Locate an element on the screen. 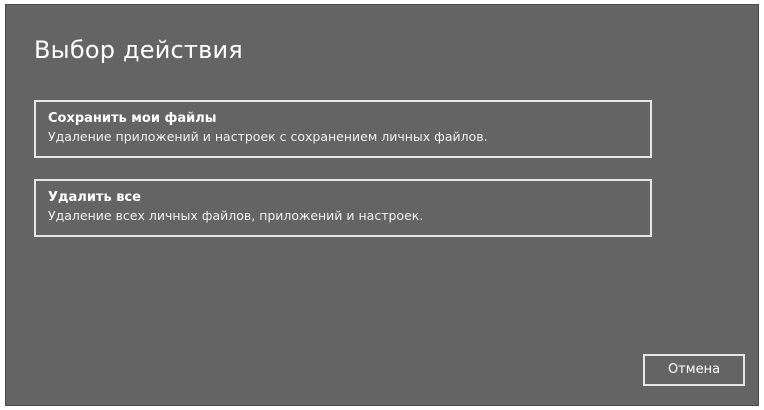 This screenshot has width=764, height=410. option-title: Сохранить мои файлы is located at coordinates (132, 118).